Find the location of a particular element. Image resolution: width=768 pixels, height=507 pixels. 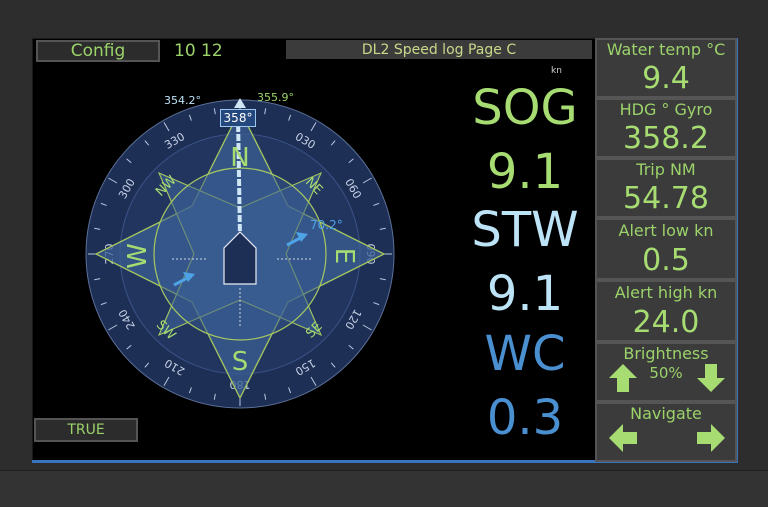

wc-label: WC is located at coordinates (525, 354).